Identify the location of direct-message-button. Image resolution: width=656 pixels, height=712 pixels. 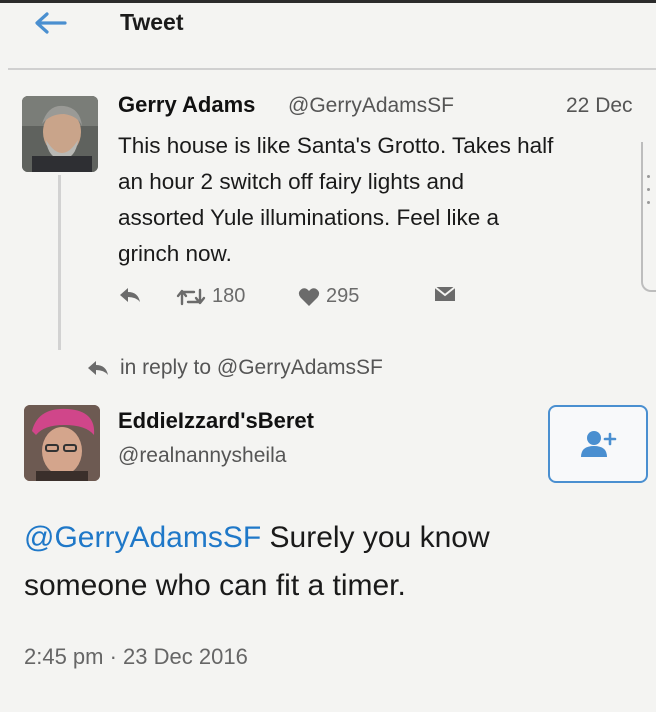
(445, 294).